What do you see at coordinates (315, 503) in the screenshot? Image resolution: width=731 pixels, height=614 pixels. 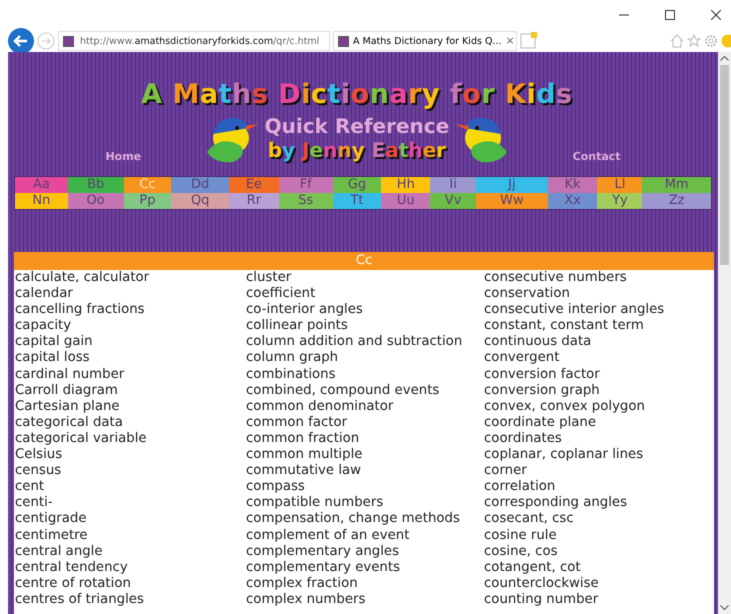 I see `term-link: compatible numbers` at bounding box center [315, 503].